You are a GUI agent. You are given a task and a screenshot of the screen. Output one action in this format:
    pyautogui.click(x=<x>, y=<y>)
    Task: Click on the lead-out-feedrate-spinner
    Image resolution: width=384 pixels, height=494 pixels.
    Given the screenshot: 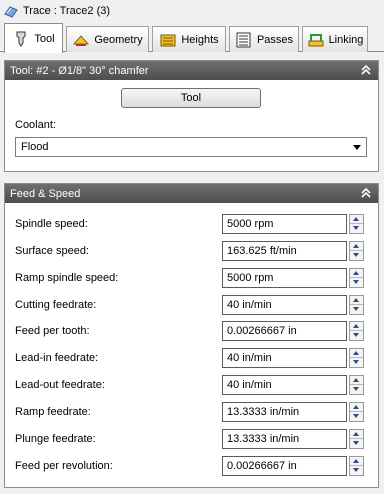 What is the action you would take?
    pyautogui.click(x=356, y=385)
    